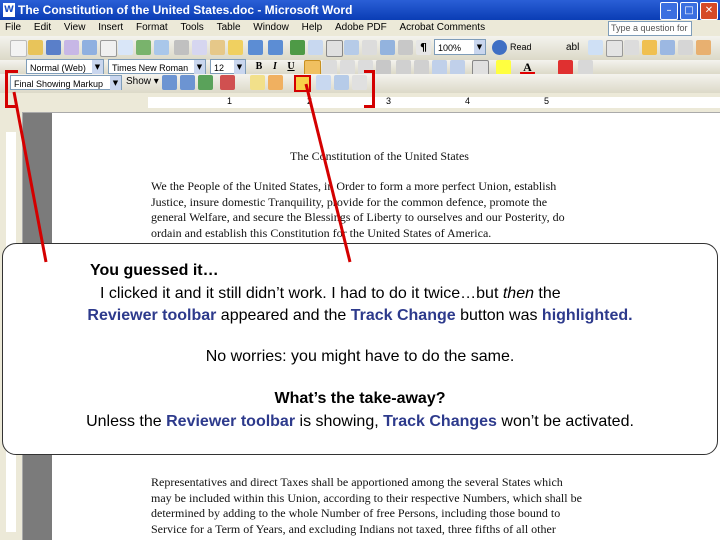 Image resolution: width=720 pixels, height=540 pixels. What do you see at coordinates (30, 177) in the screenshot?
I see `annotation-arrow-left` at bounding box center [30, 177].